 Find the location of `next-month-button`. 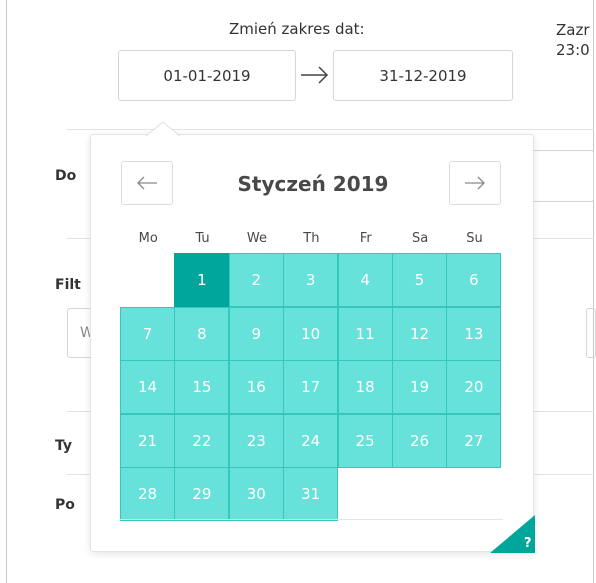

next-month-button is located at coordinates (475, 183).